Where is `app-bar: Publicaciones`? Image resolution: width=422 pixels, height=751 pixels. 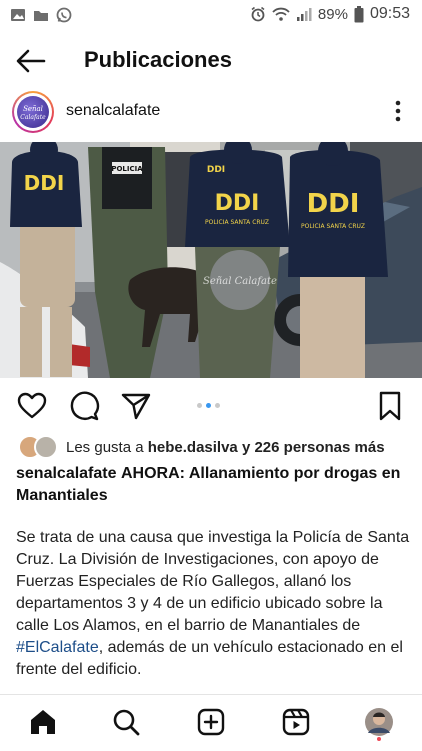
app-bar: Publicaciones is located at coordinates (211, 61).